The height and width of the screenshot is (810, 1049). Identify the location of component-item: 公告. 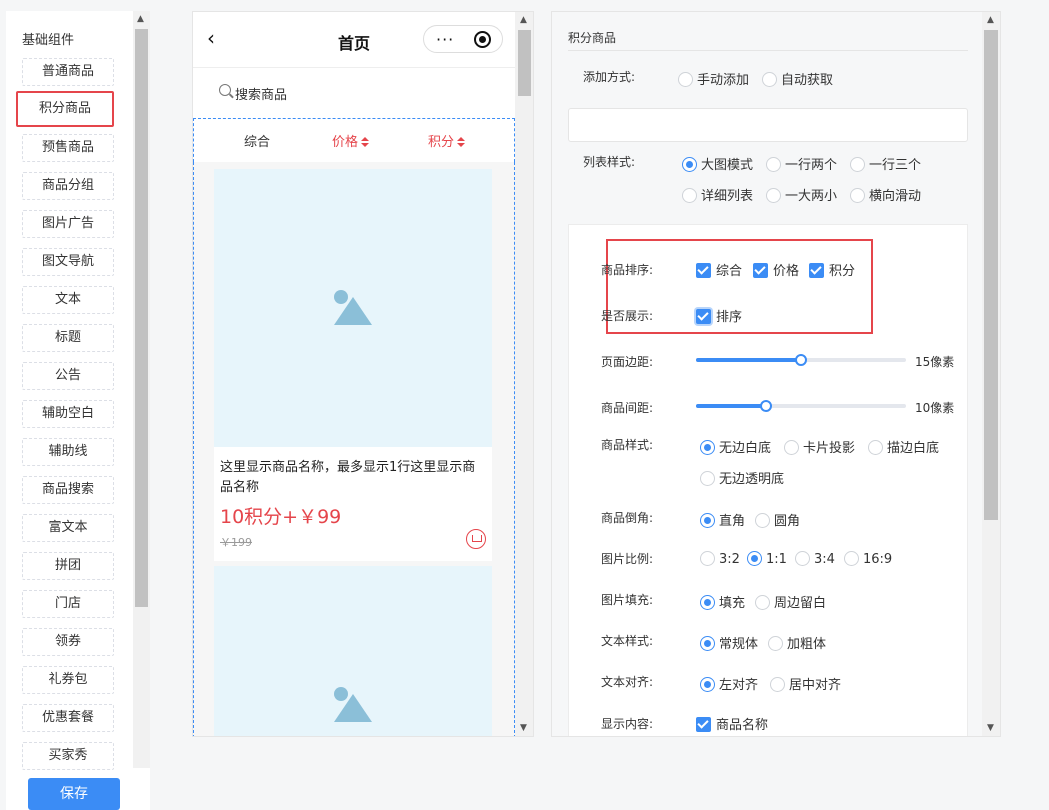
(68, 376).